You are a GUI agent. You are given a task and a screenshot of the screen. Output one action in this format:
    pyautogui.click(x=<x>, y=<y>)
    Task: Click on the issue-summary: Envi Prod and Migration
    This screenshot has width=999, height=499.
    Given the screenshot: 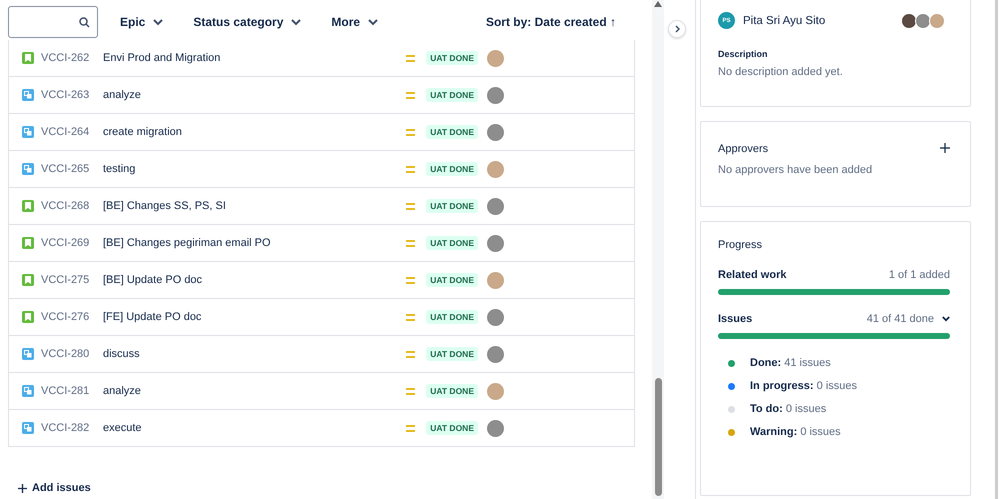 What is the action you would take?
    pyautogui.click(x=162, y=58)
    